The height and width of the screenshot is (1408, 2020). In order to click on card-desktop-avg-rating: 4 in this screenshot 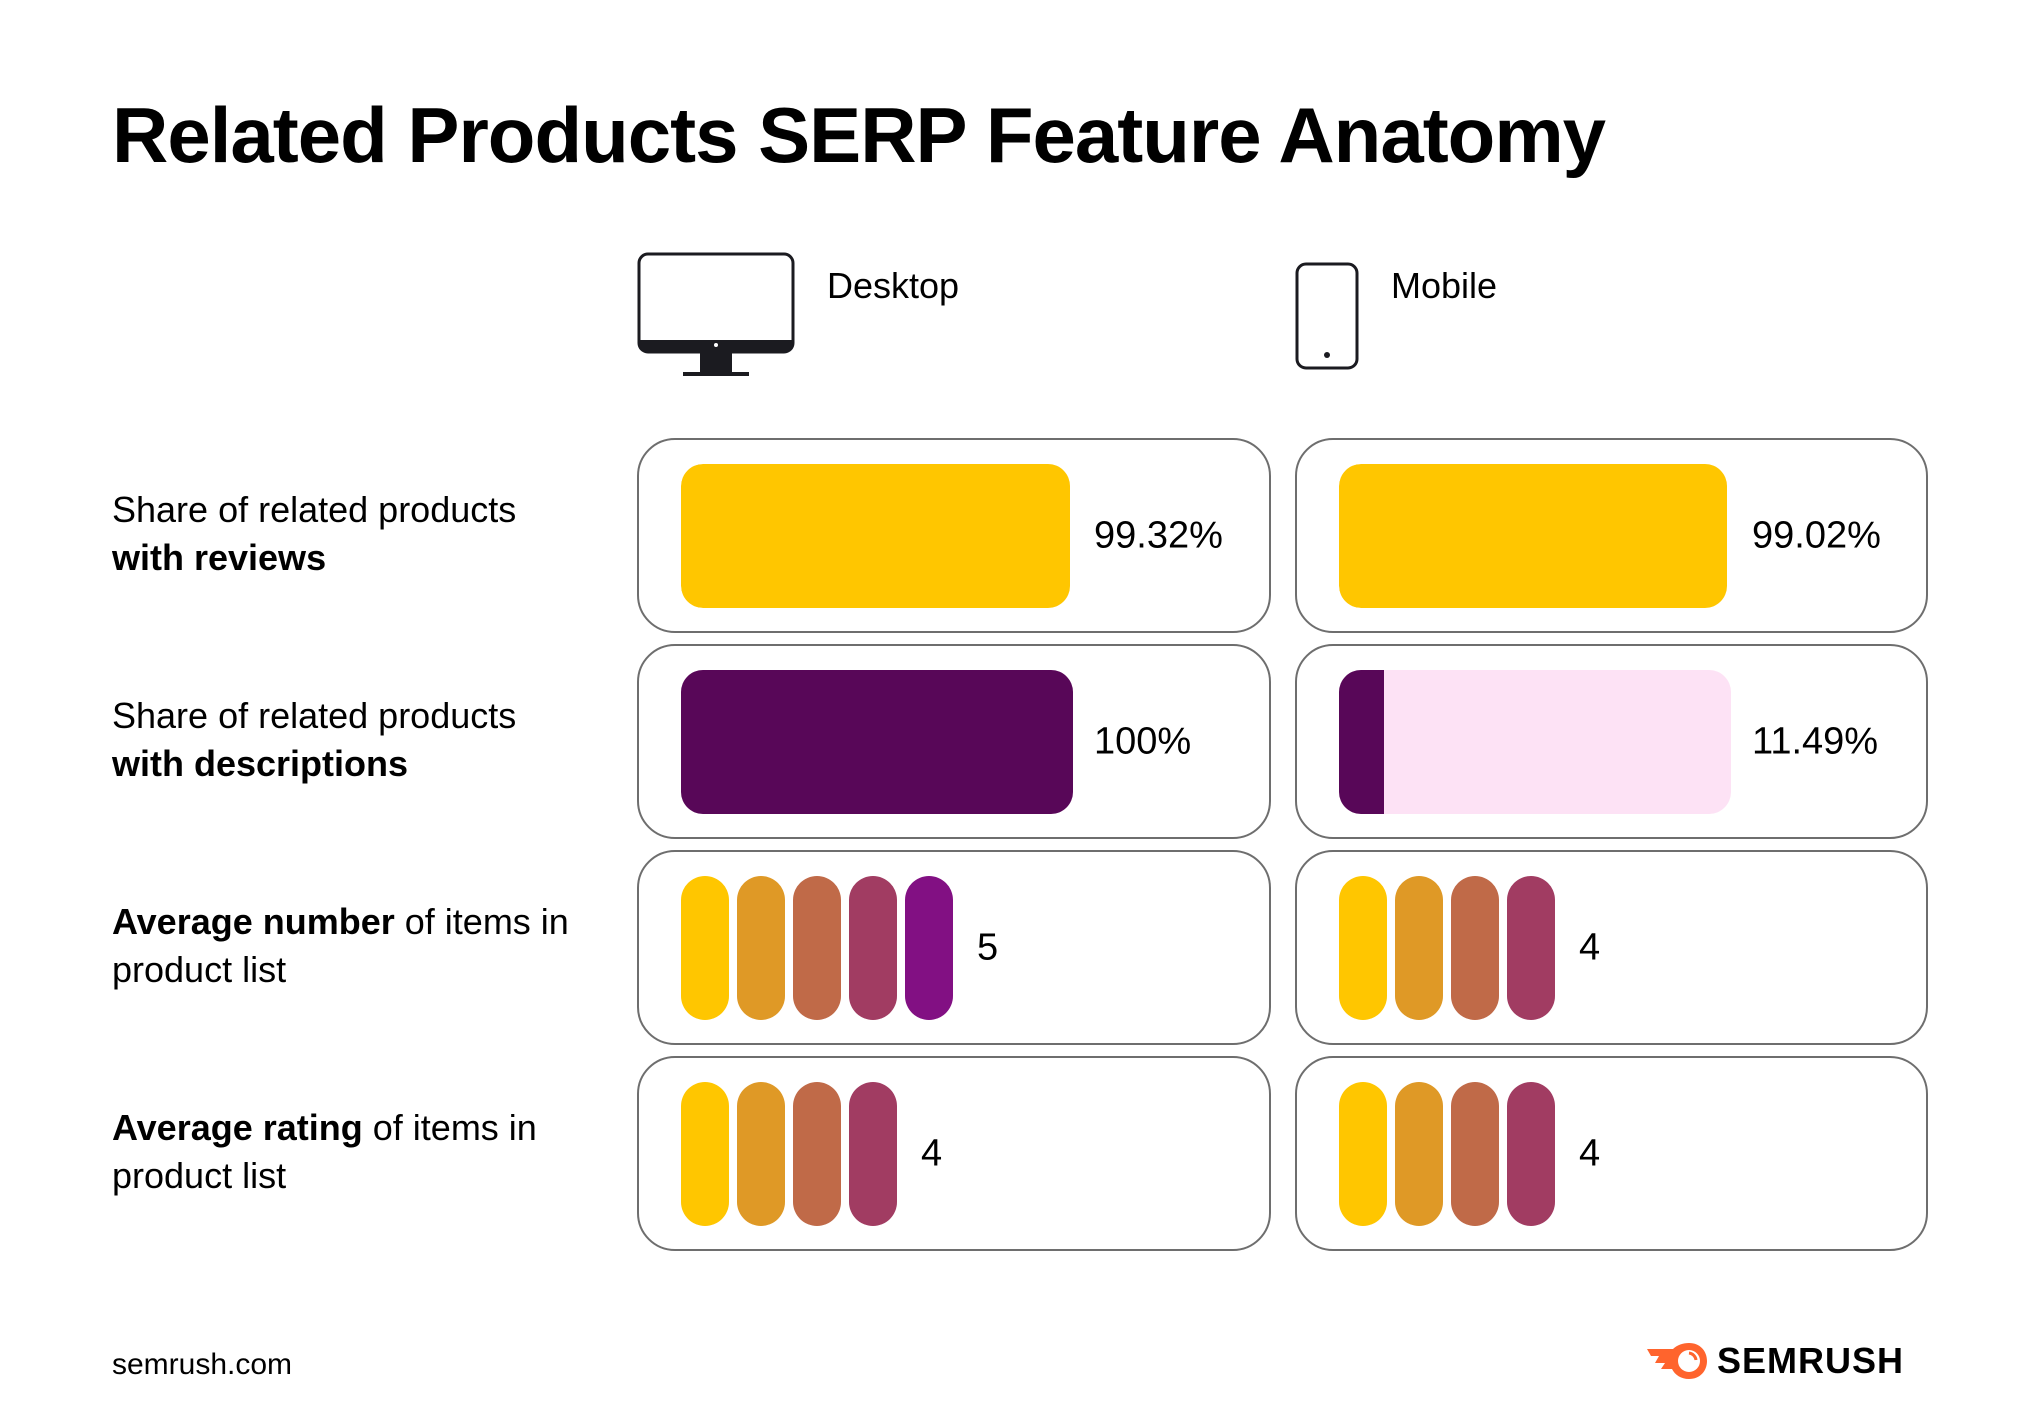, I will do `click(954, 1153)`.